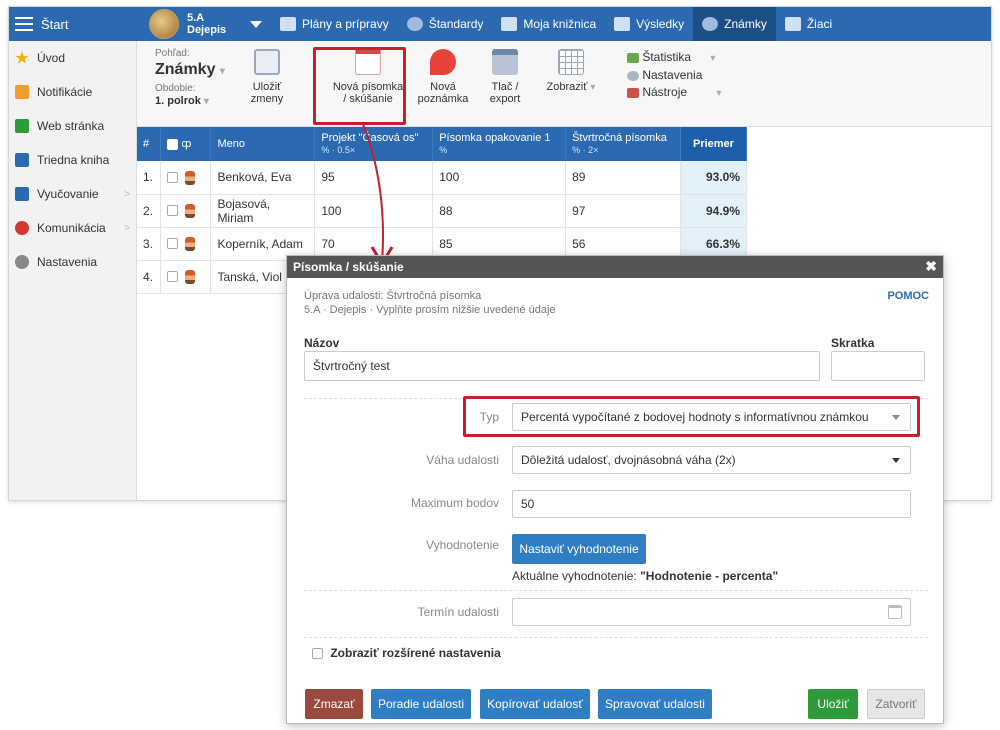 Image resolution: width=1000 pixels, height=730 pixels. What do you see at coordinates (414, 24) in the screenshot?
I see `shield-icon` at bounding box center [414, 24].